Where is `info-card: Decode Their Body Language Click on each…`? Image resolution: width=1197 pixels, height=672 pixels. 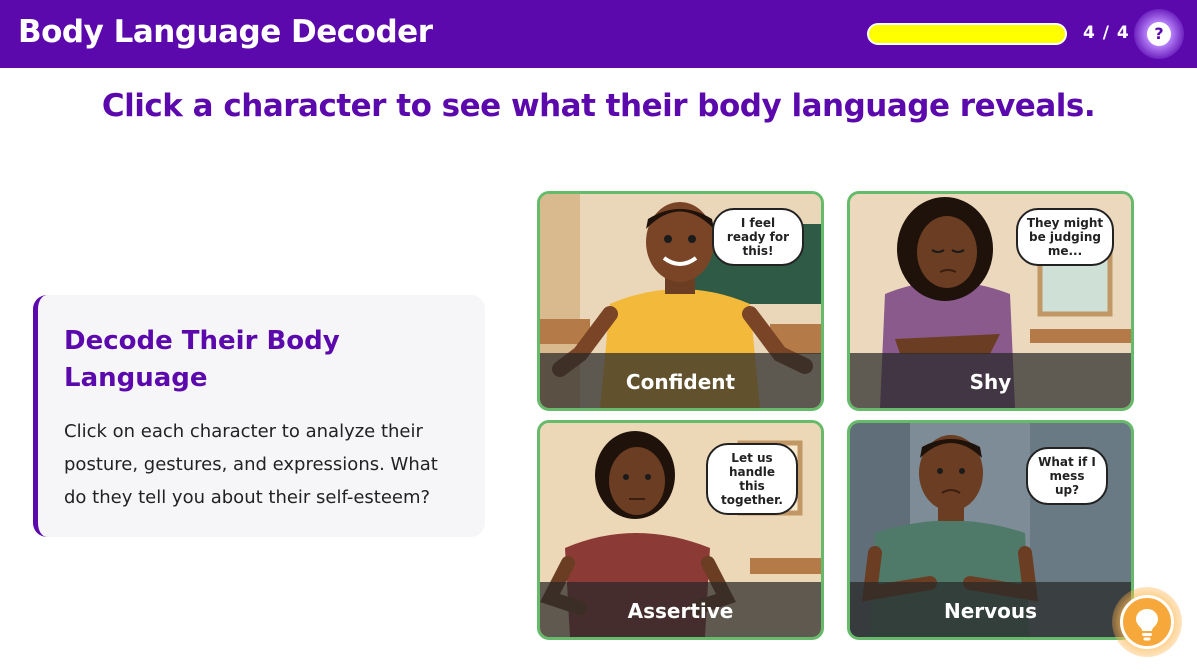
info-card: Decode Their Body Language Click on each… is located at coordinates (259, 416).